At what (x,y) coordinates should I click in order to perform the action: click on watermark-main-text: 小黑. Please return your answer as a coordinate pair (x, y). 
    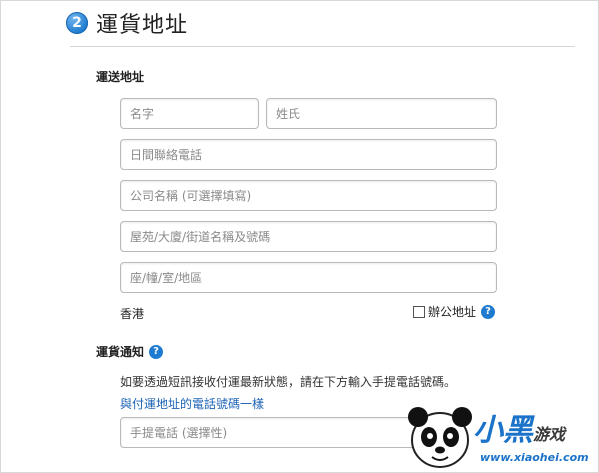
    Looking at the image, I should click on (503, 430).